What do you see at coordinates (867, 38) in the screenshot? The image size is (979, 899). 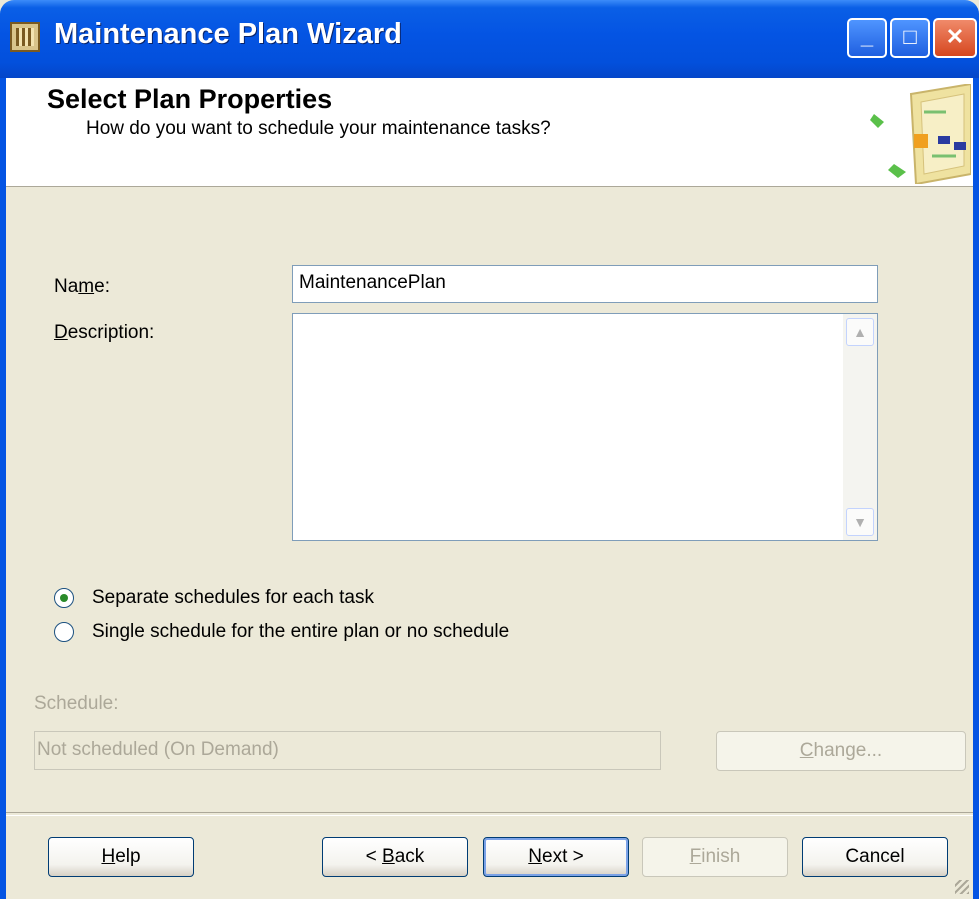 I see `minimize-button: _` at bounding box center [867, 38].